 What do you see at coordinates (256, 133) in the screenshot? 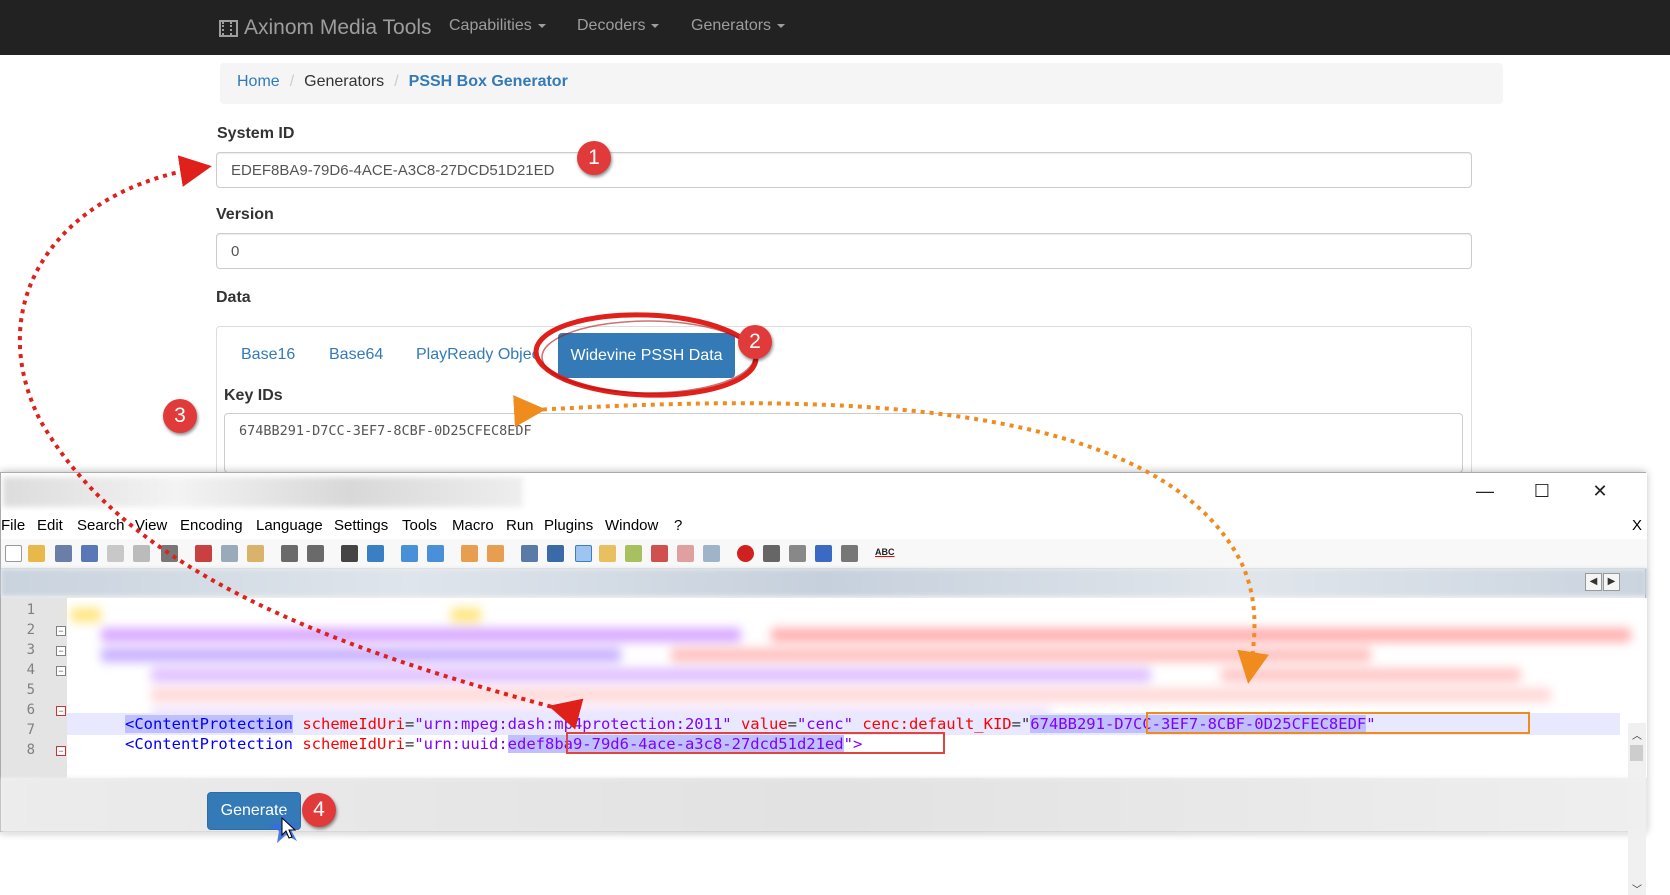
I see `system-id-label: System ID` at bounding box center [256, 133].